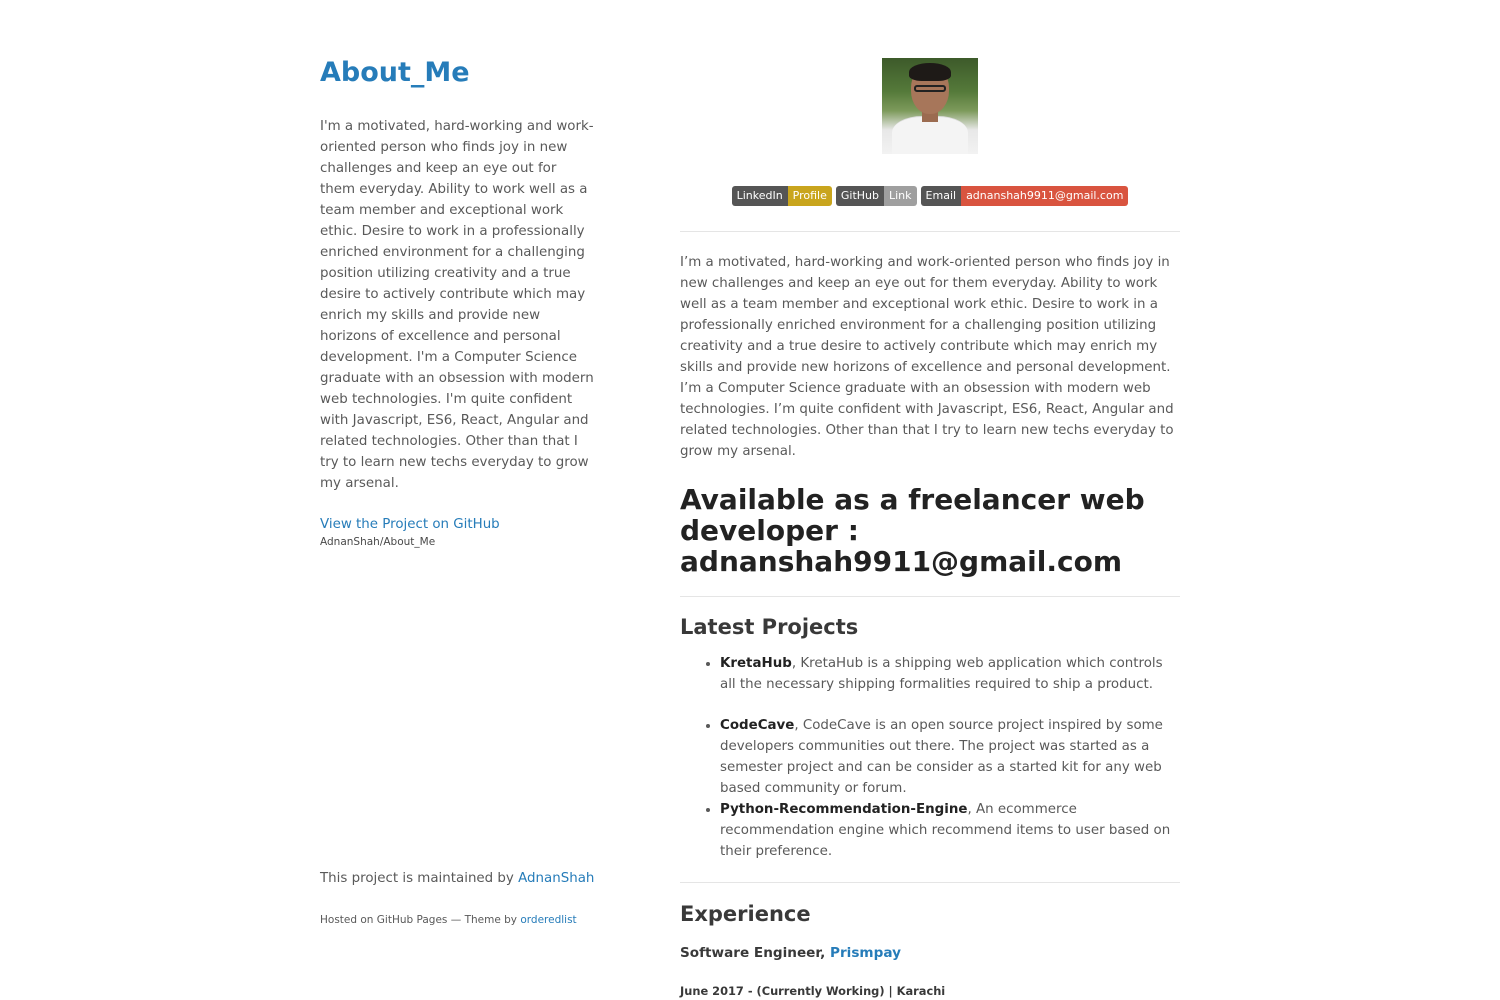 The image size is (1500, 1000). I want to click on site-title: About_Me, so click(457, 73).